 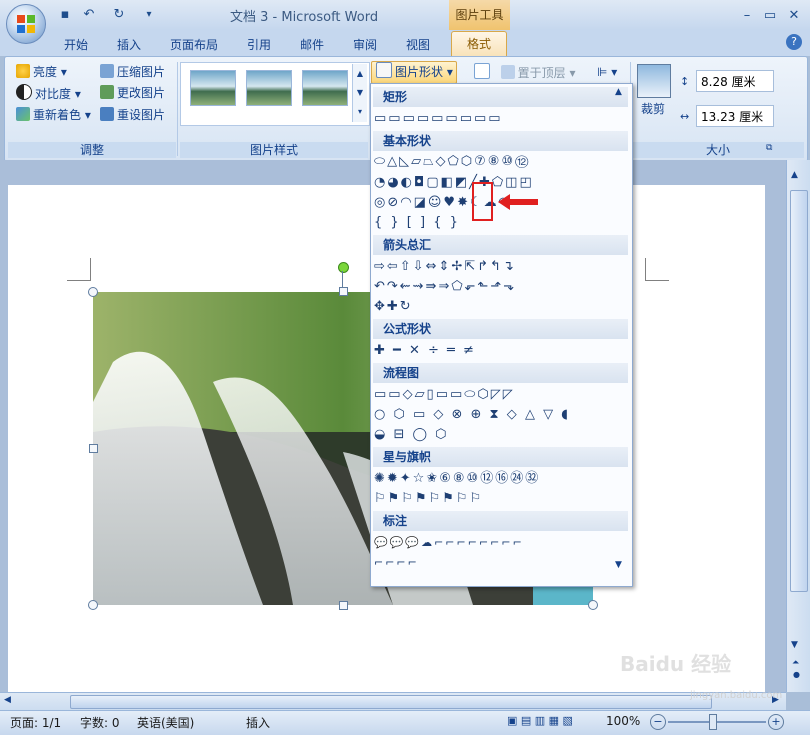 What do you see at coordinates (342, 279) in the screenshot?
I see `rotate-handle-line` at bounding box center [342, 279].